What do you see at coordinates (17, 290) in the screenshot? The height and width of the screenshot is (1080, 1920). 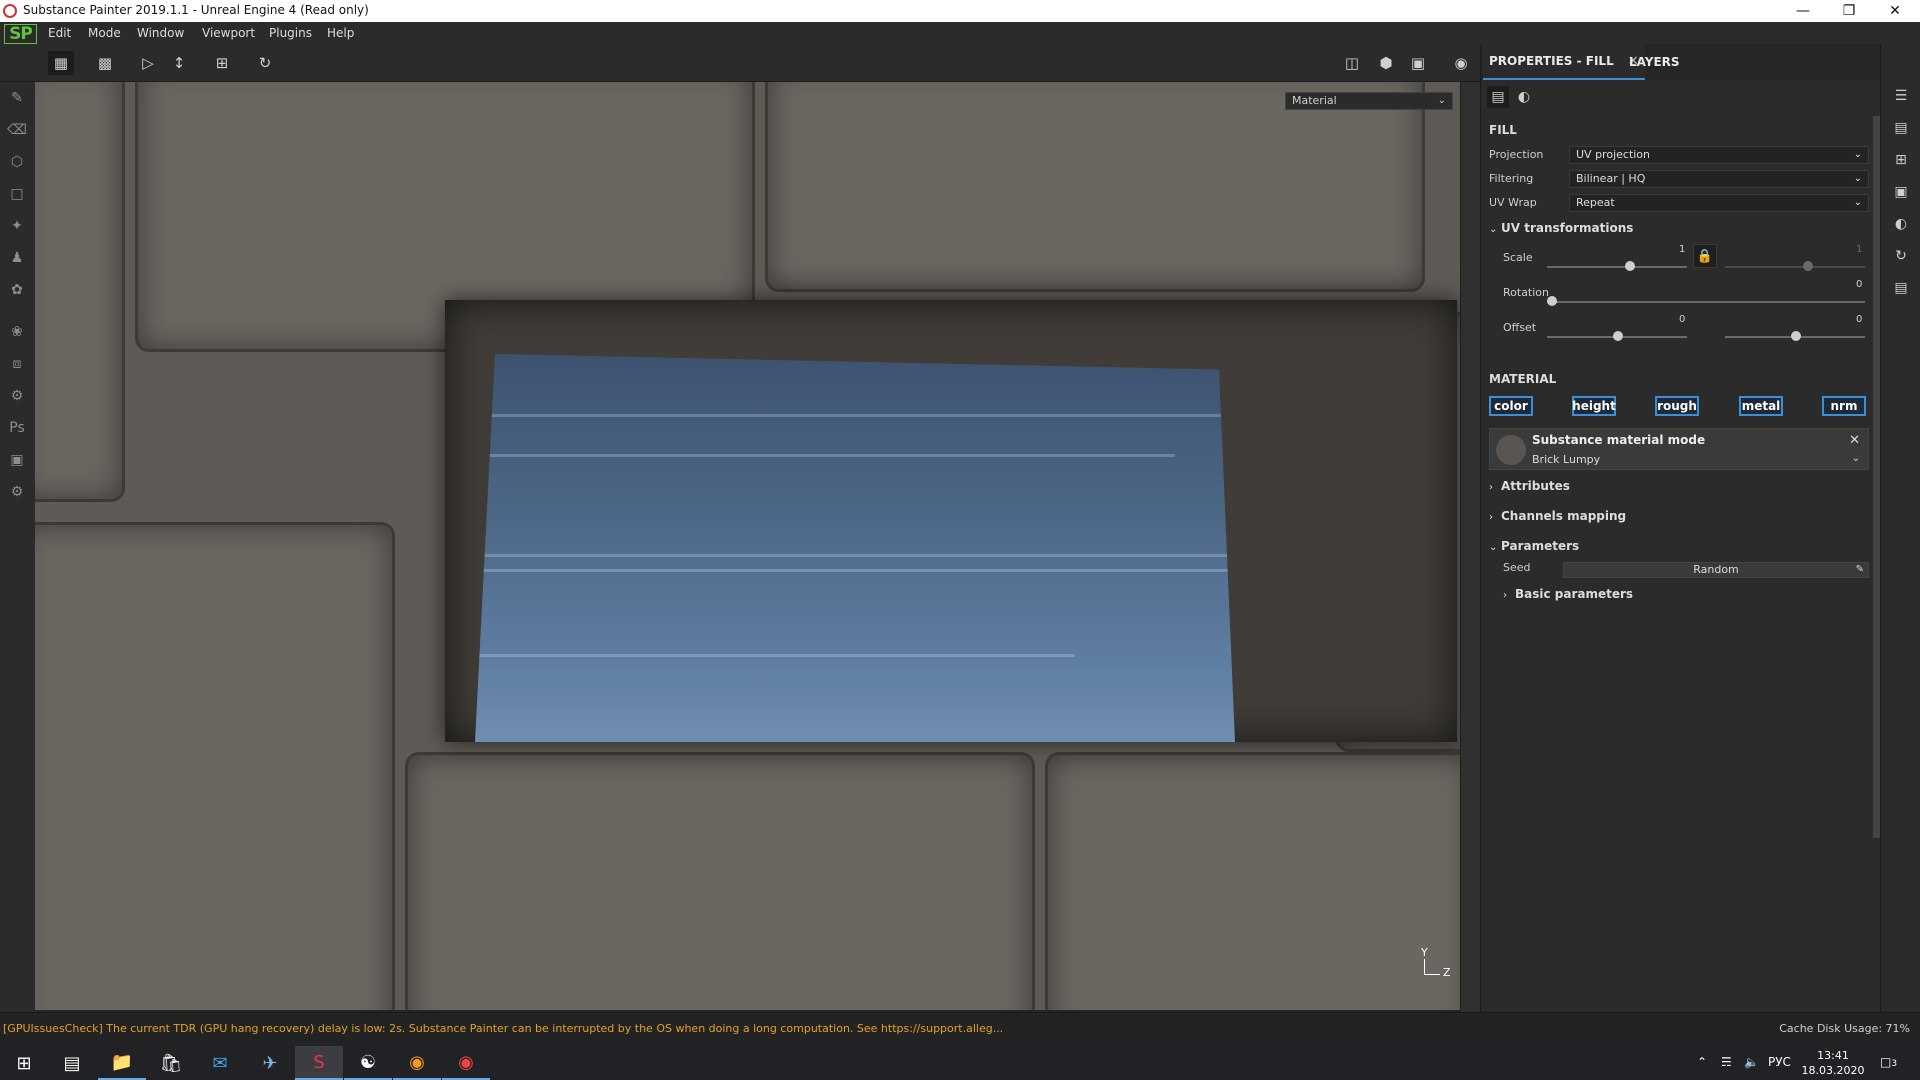 I see `color-picker-icon: ✿` at bounding box center [17, 290].